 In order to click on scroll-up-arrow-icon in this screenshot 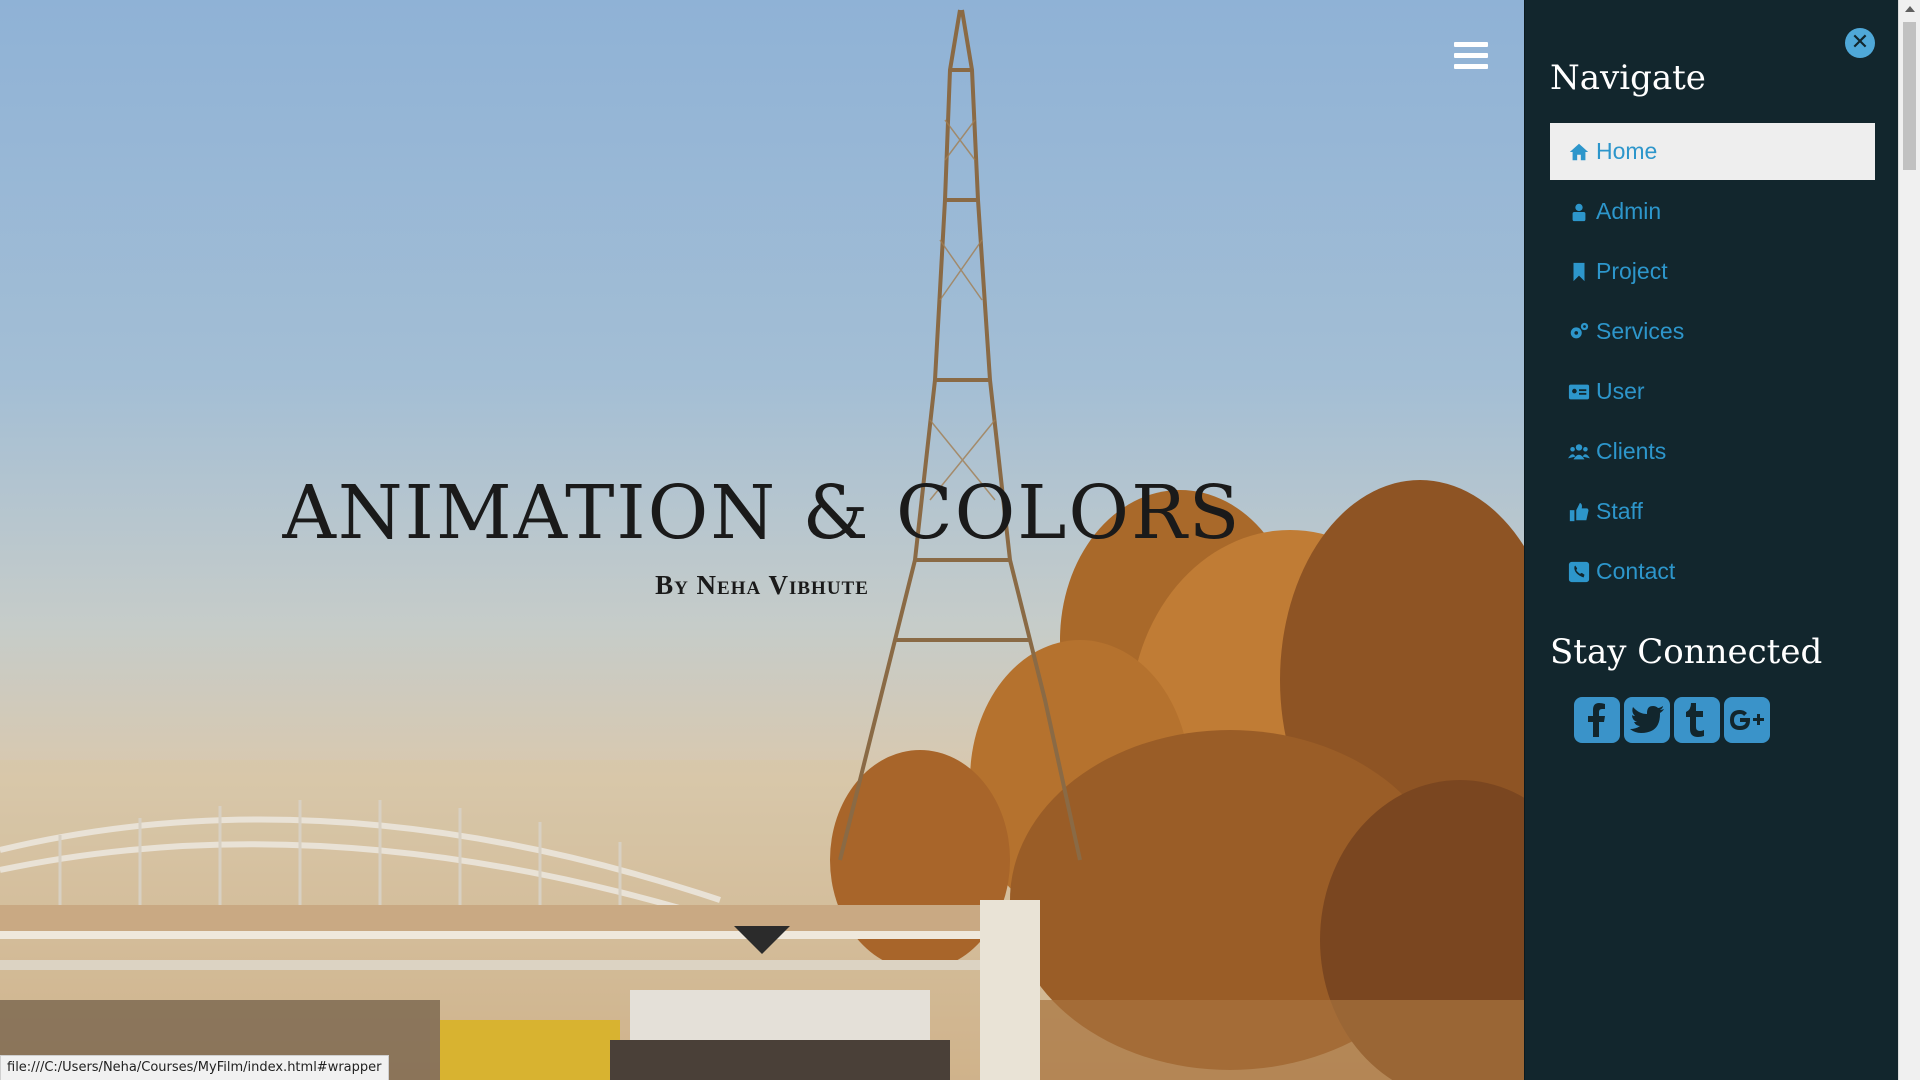, I will do `click(1910, 9)`.